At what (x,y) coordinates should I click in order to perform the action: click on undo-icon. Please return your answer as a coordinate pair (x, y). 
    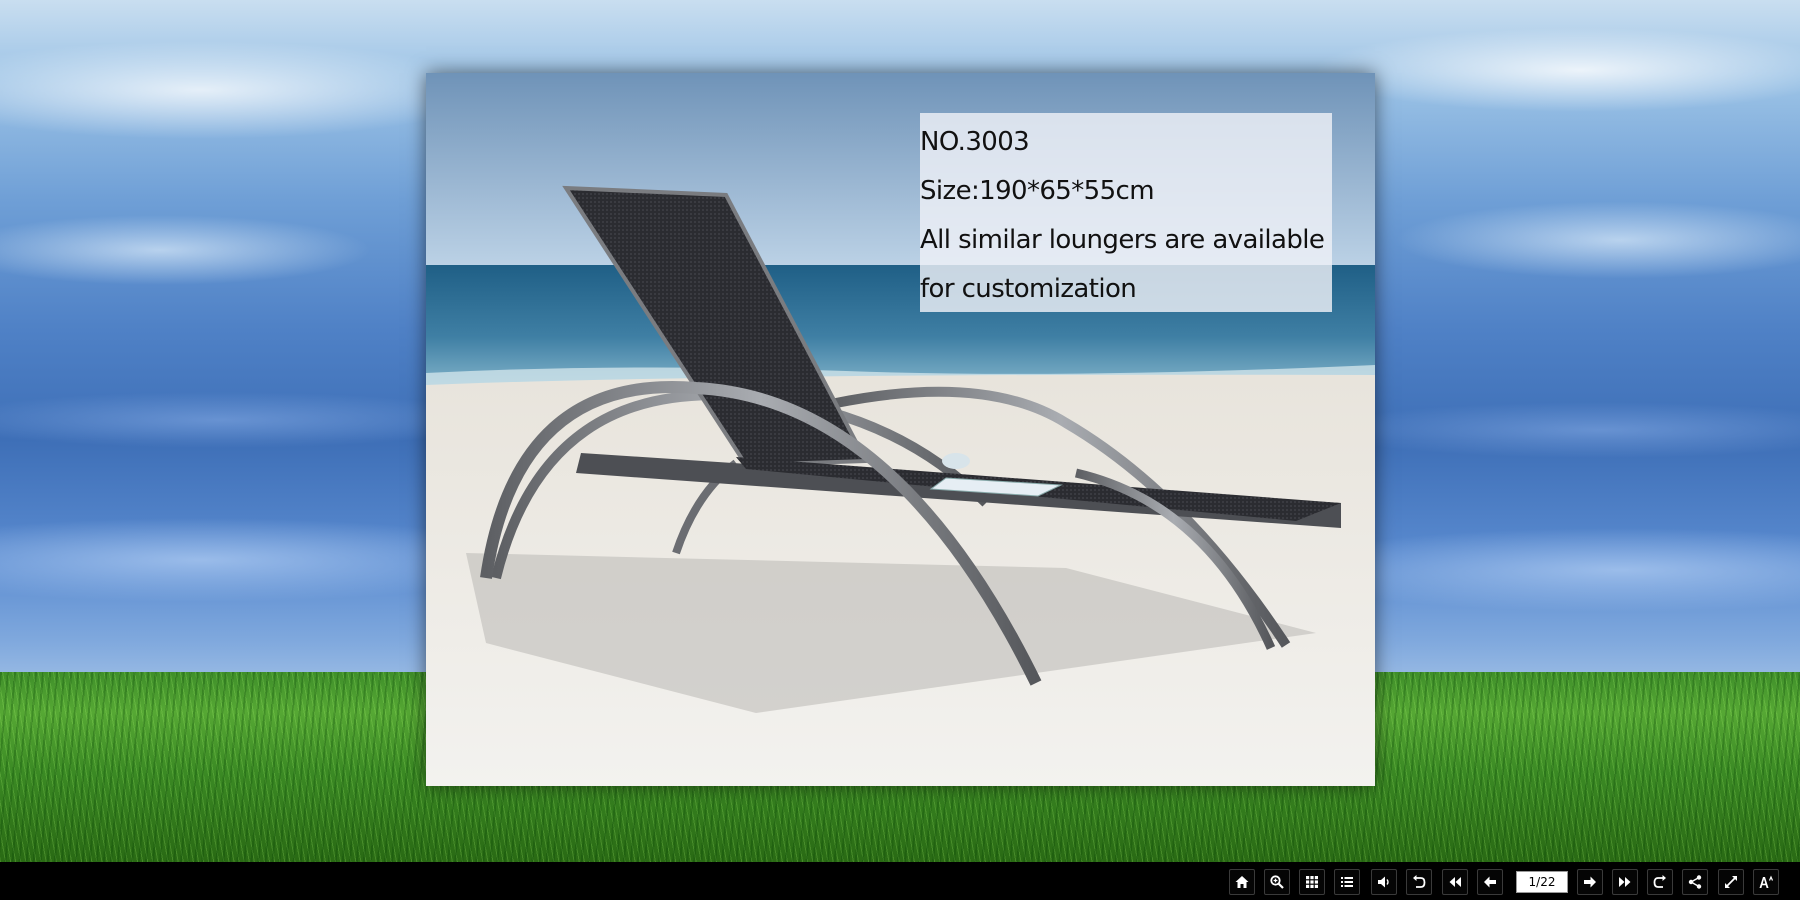
    Looking at the image, I should click on (1419, 881).